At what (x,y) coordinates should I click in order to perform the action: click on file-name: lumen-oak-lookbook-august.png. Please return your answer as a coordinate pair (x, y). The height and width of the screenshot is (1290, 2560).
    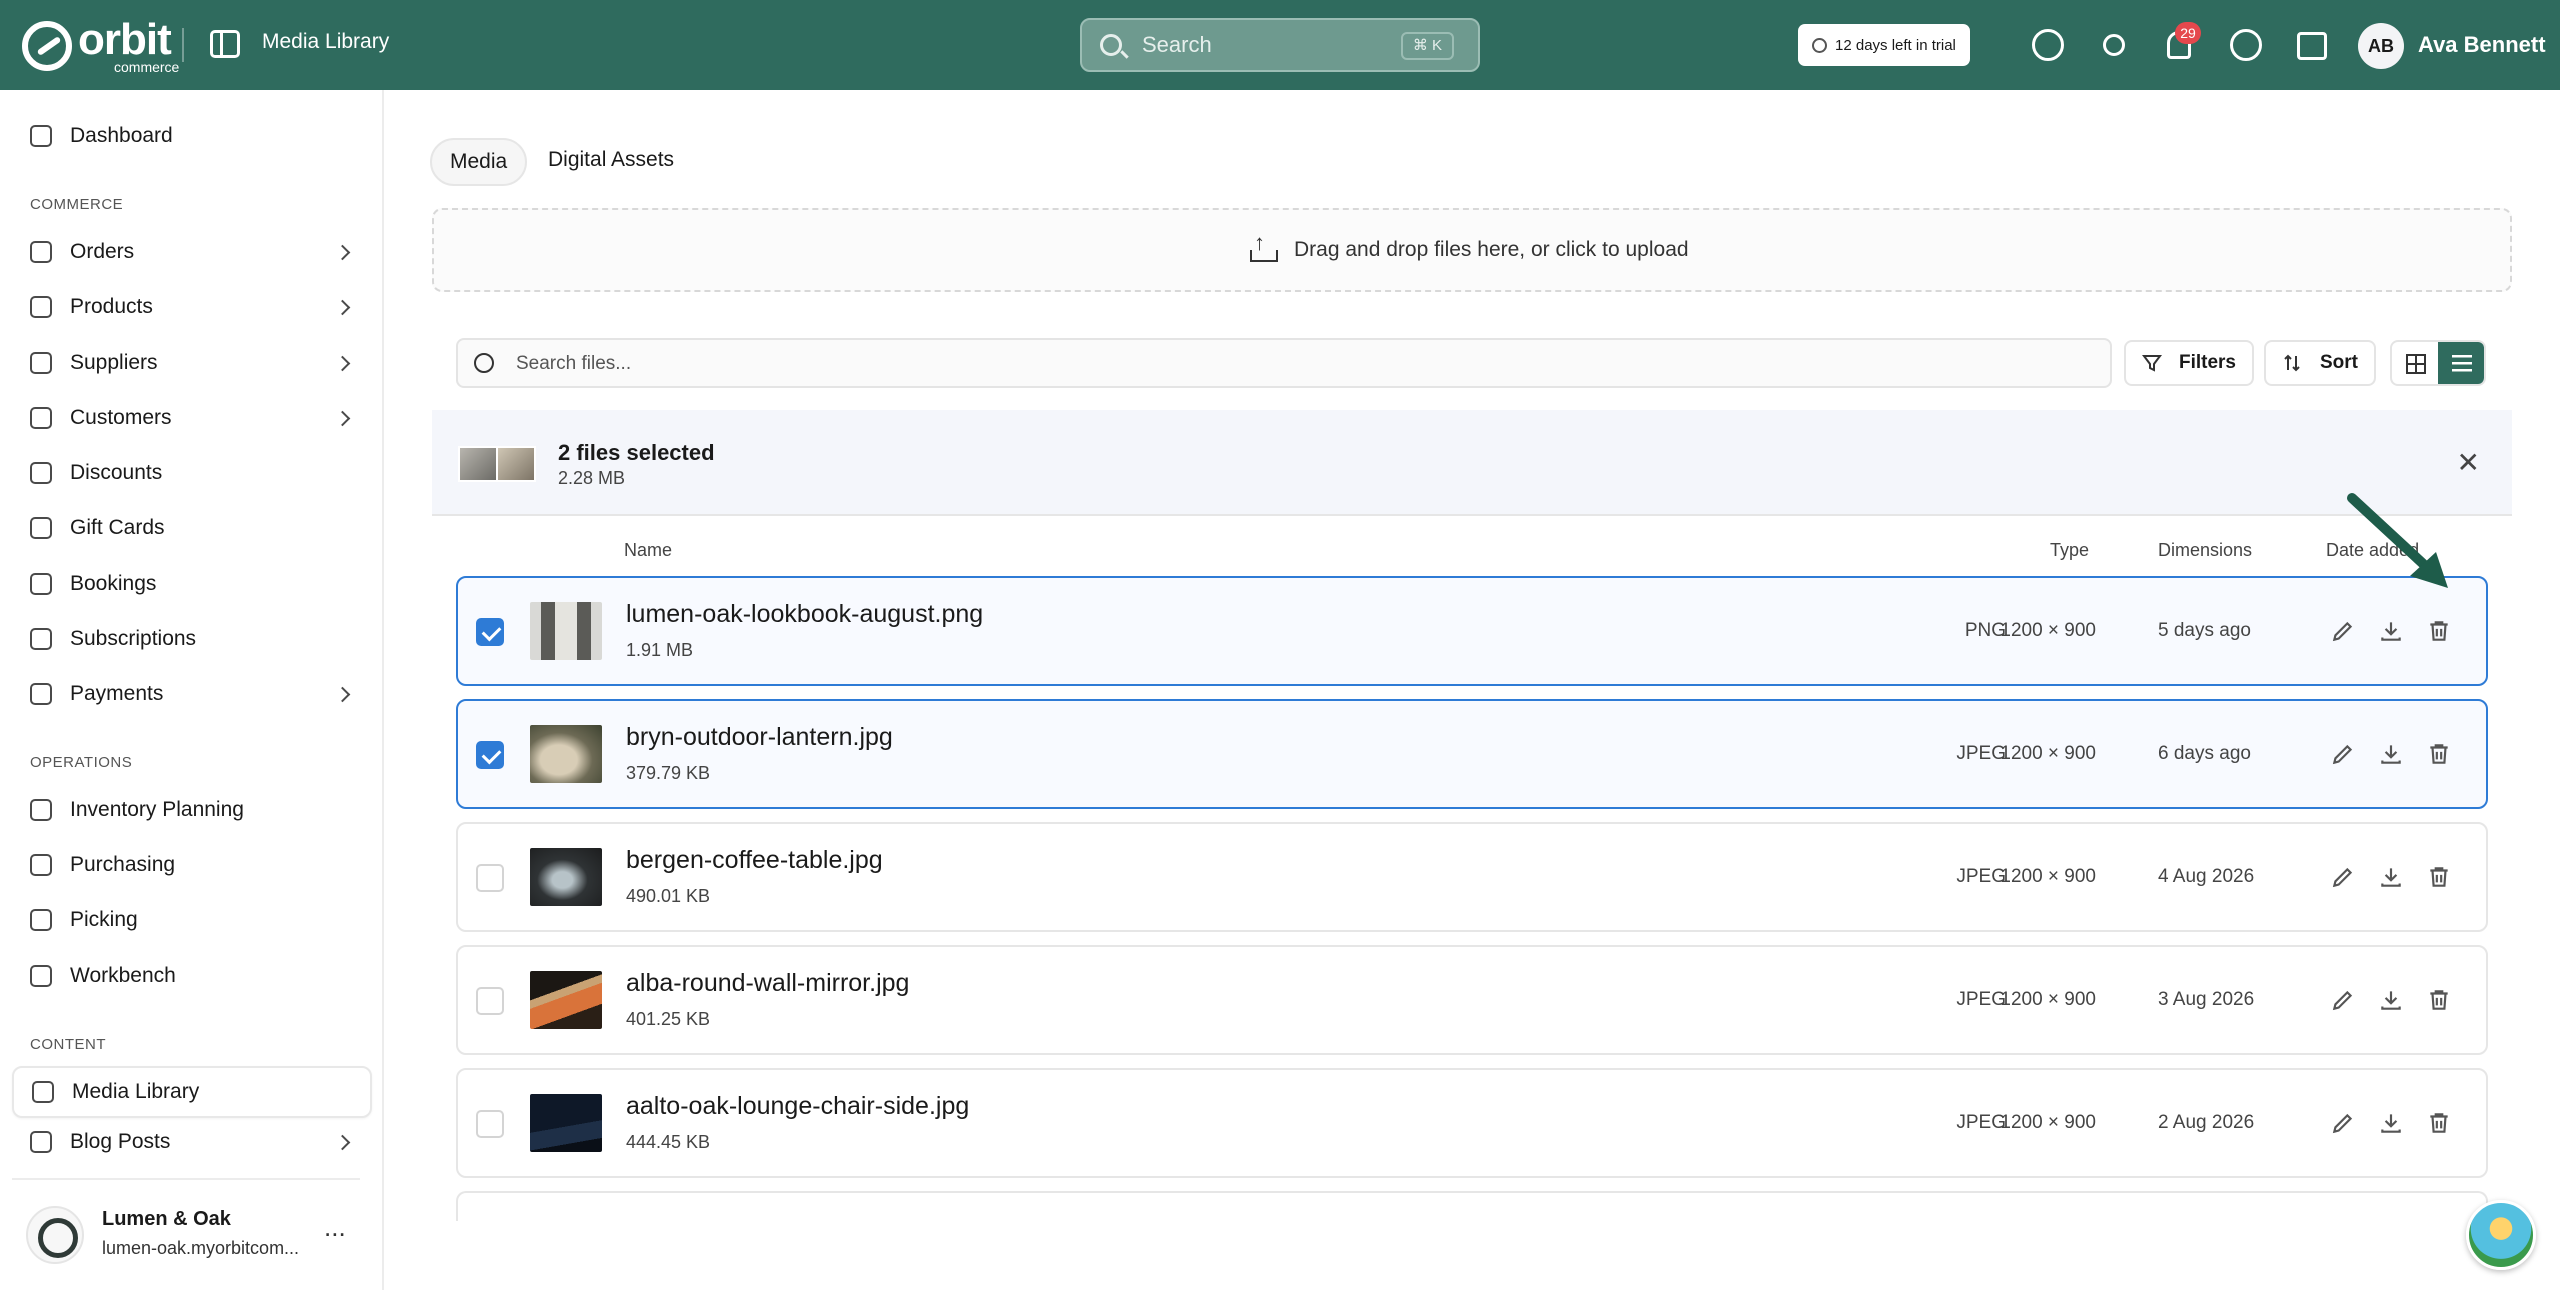
    Looking at the image, I should click on (804, 614).